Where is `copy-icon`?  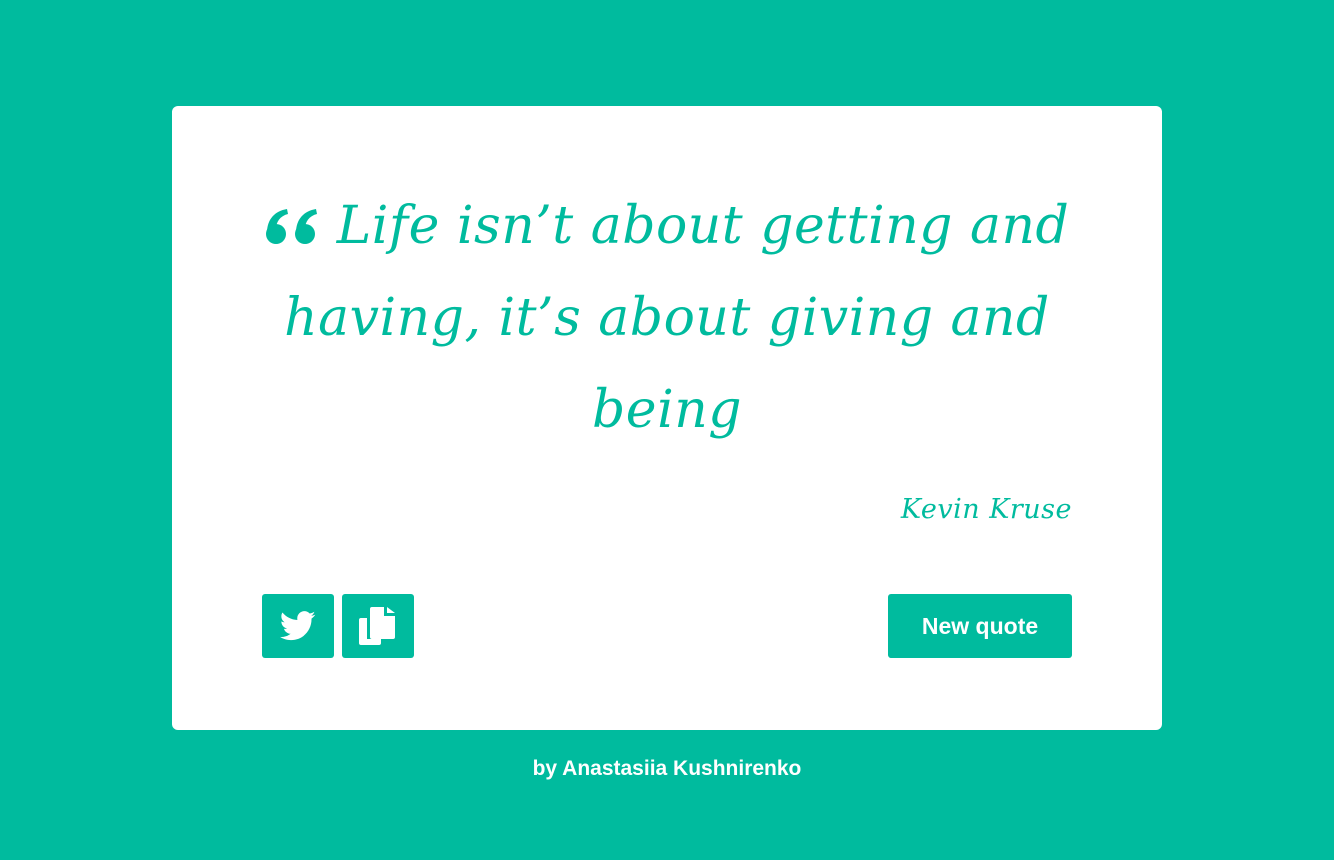
copy-icon is located at coordinates (378, 626).